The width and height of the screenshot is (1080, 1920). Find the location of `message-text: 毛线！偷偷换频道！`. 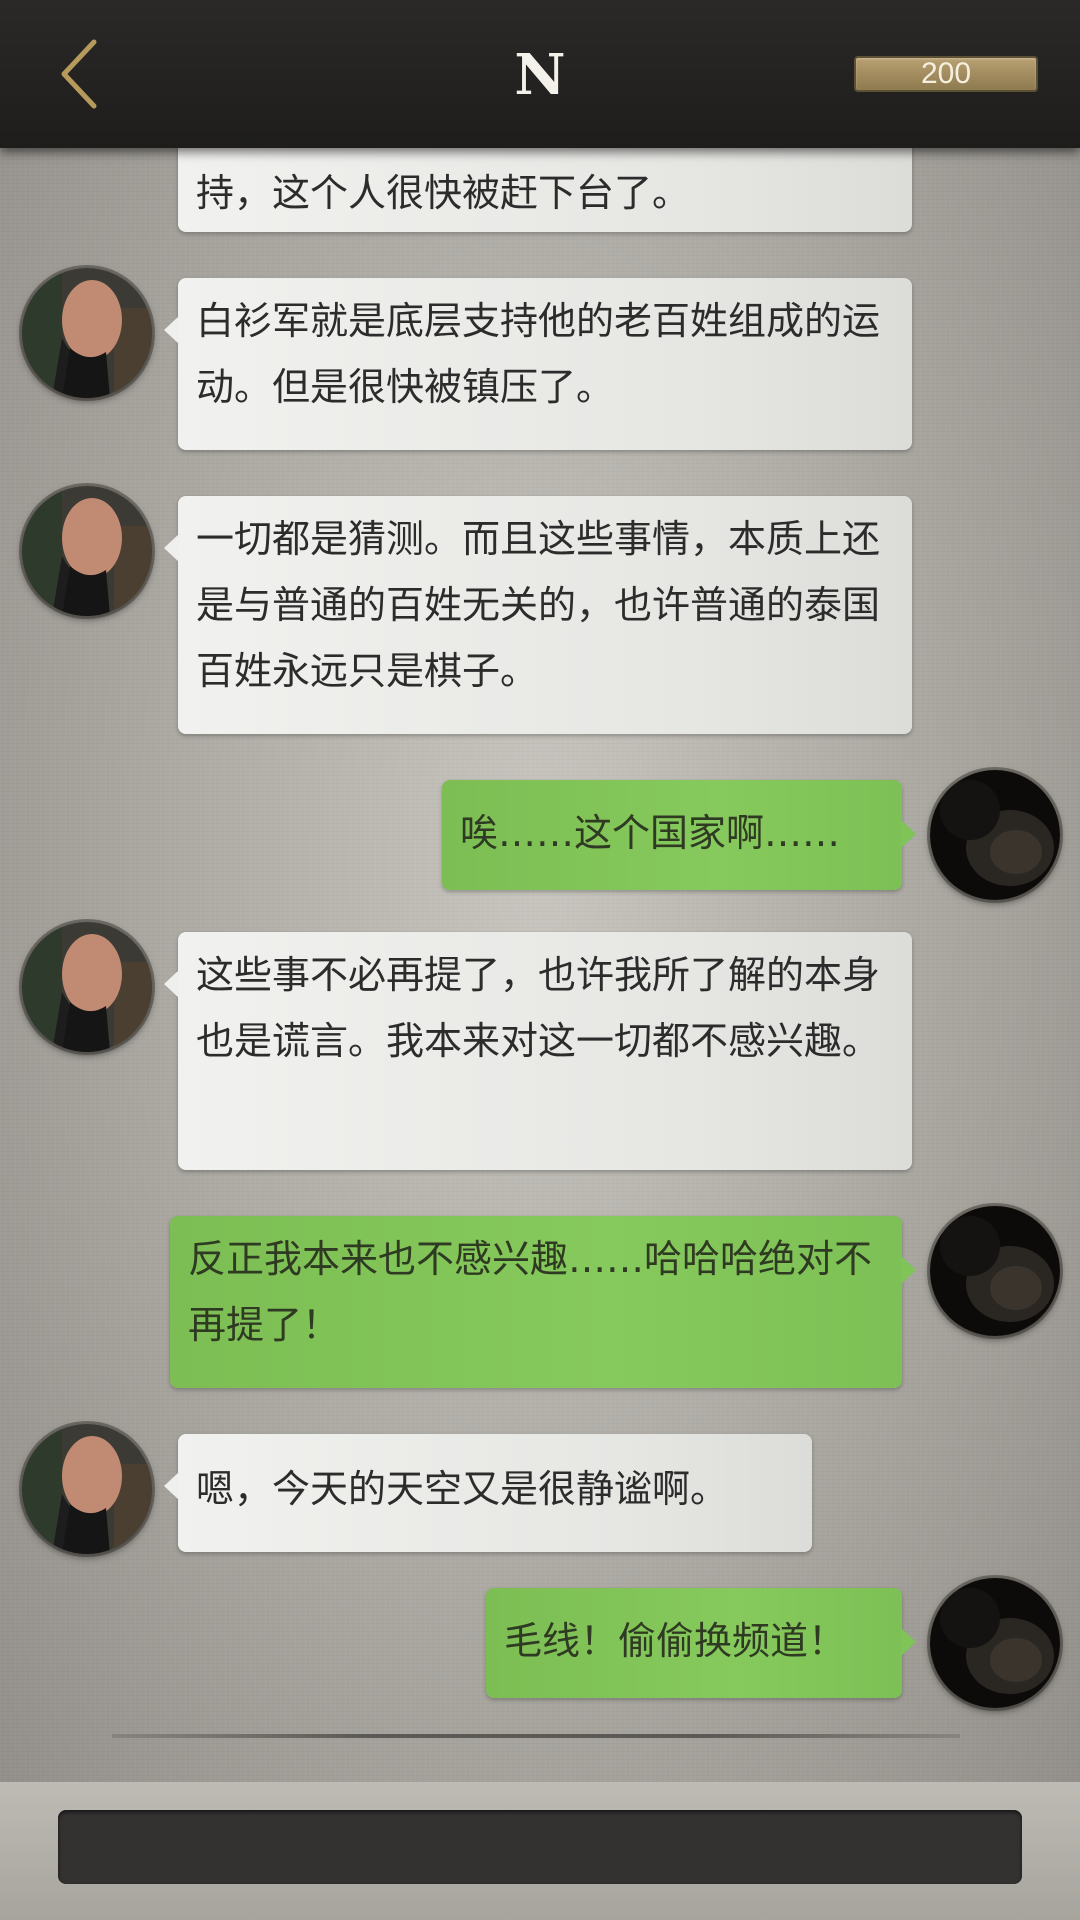

message-text: 毛线！偷偷换频道！ is located at coordinates (675, 1641).